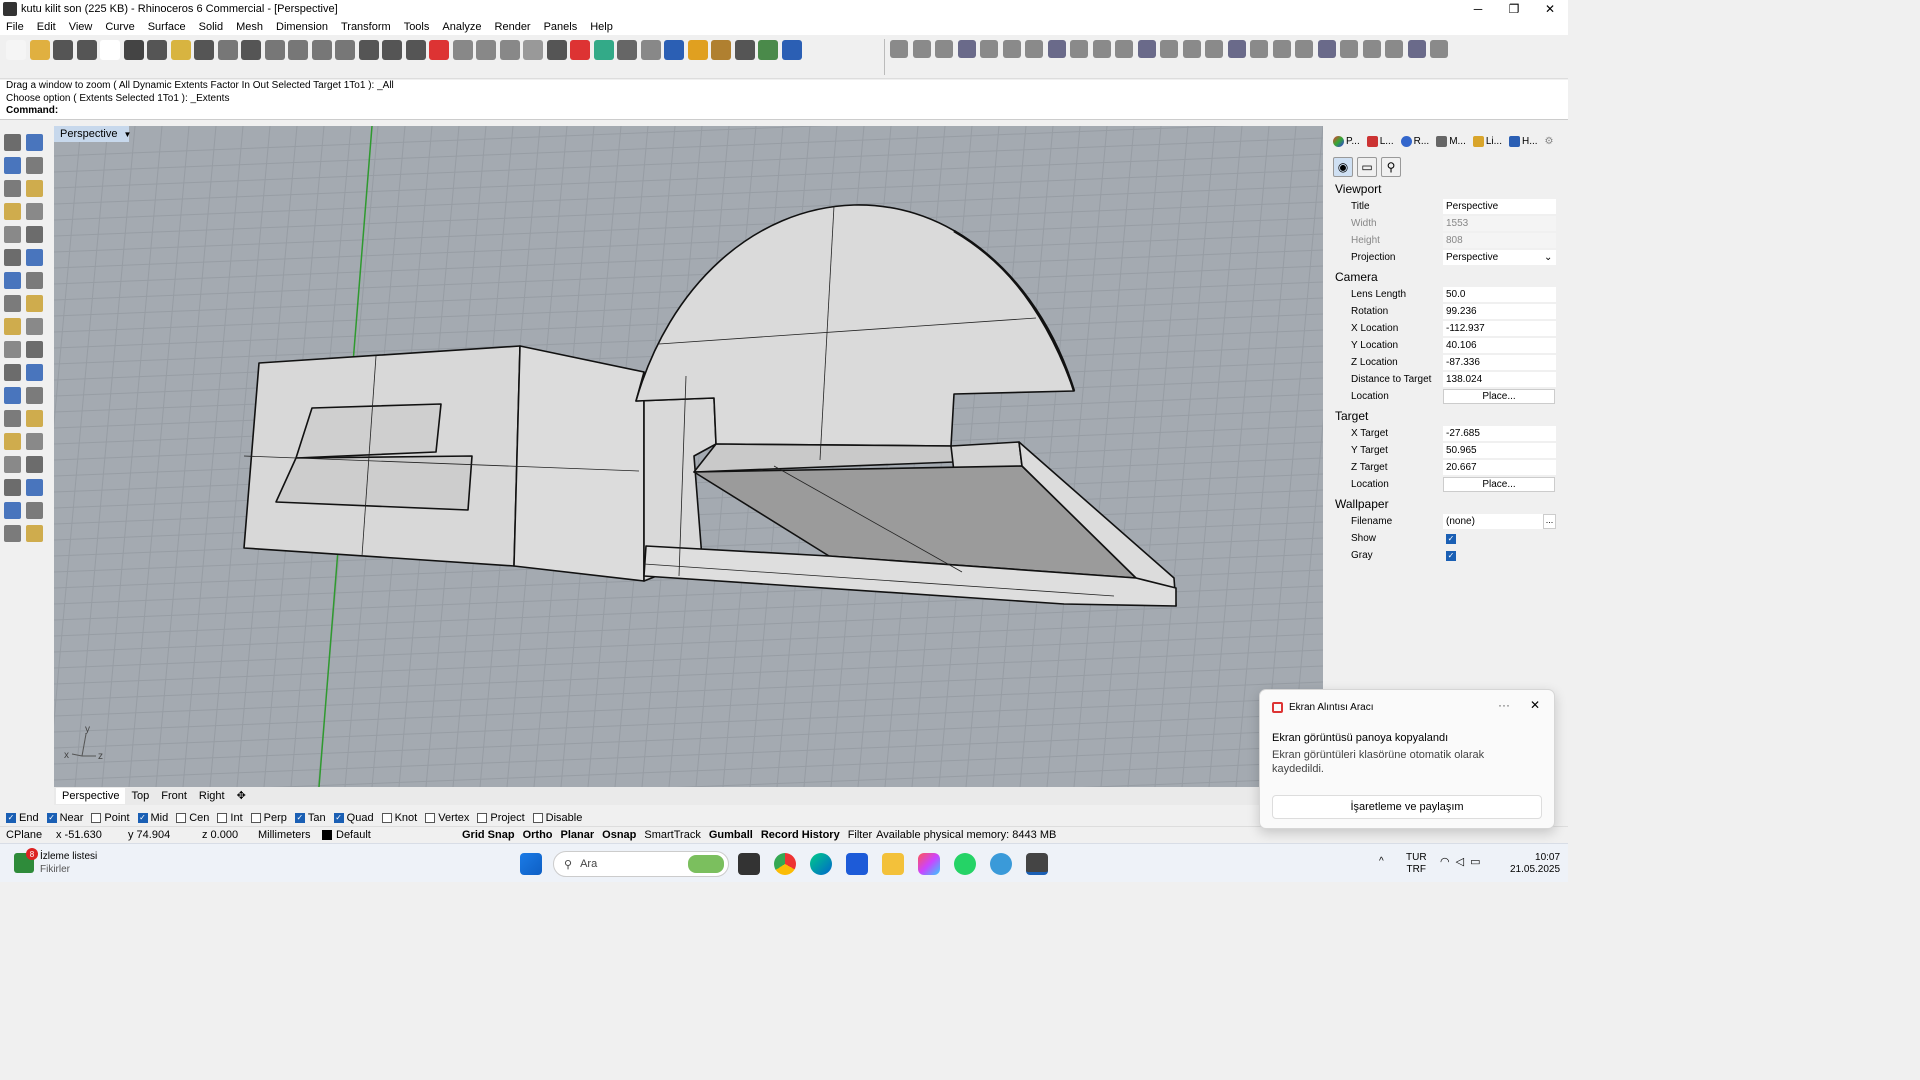 This screenshot has height=1080, width=1920. Describe the element at coordinates (1001, 864) in the screenshot. I see `app-icon` at that location.